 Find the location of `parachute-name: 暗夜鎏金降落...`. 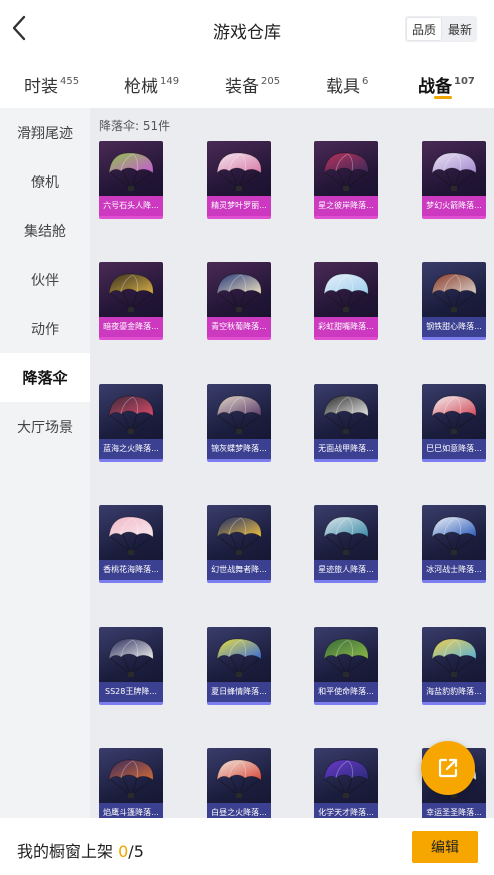

parachute-name: 暗夜鎏金降落... is located at coordinates (131, 327).